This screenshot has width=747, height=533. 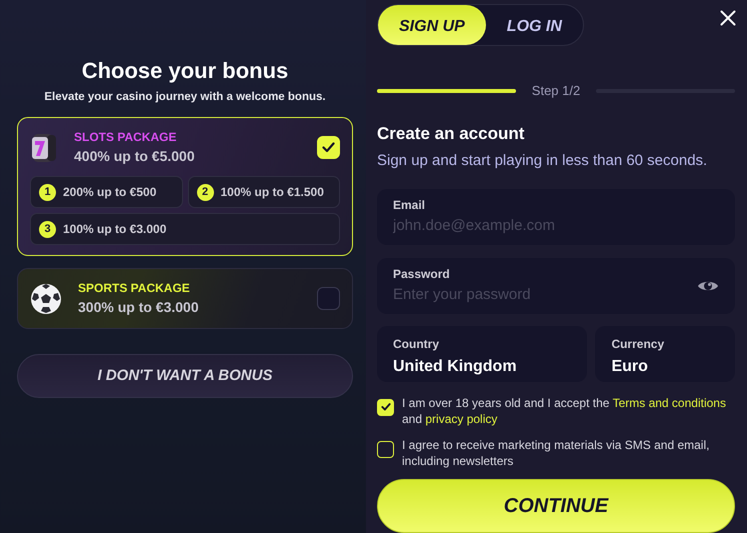 What do you see at coordinates (126, 137) in the screenshot?
I see `package-name: SLOTS PACKAGE` at bounding box center [126, 137].